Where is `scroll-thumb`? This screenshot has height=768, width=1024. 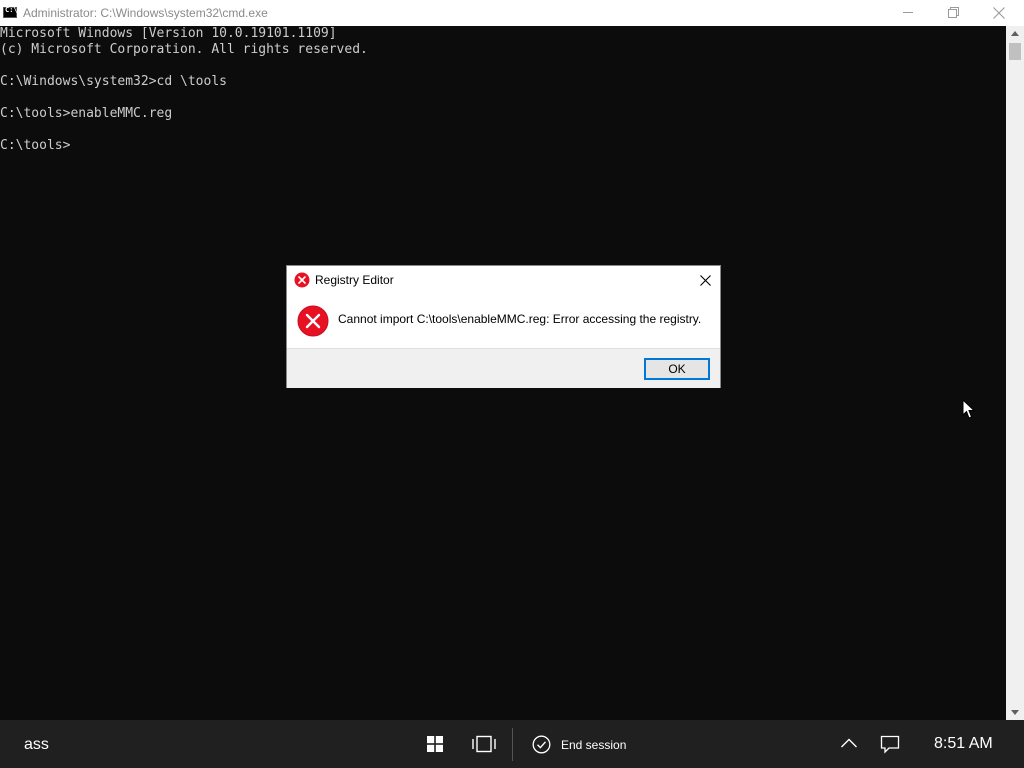
scroll-thumb is located at coordinates (1015, 51).